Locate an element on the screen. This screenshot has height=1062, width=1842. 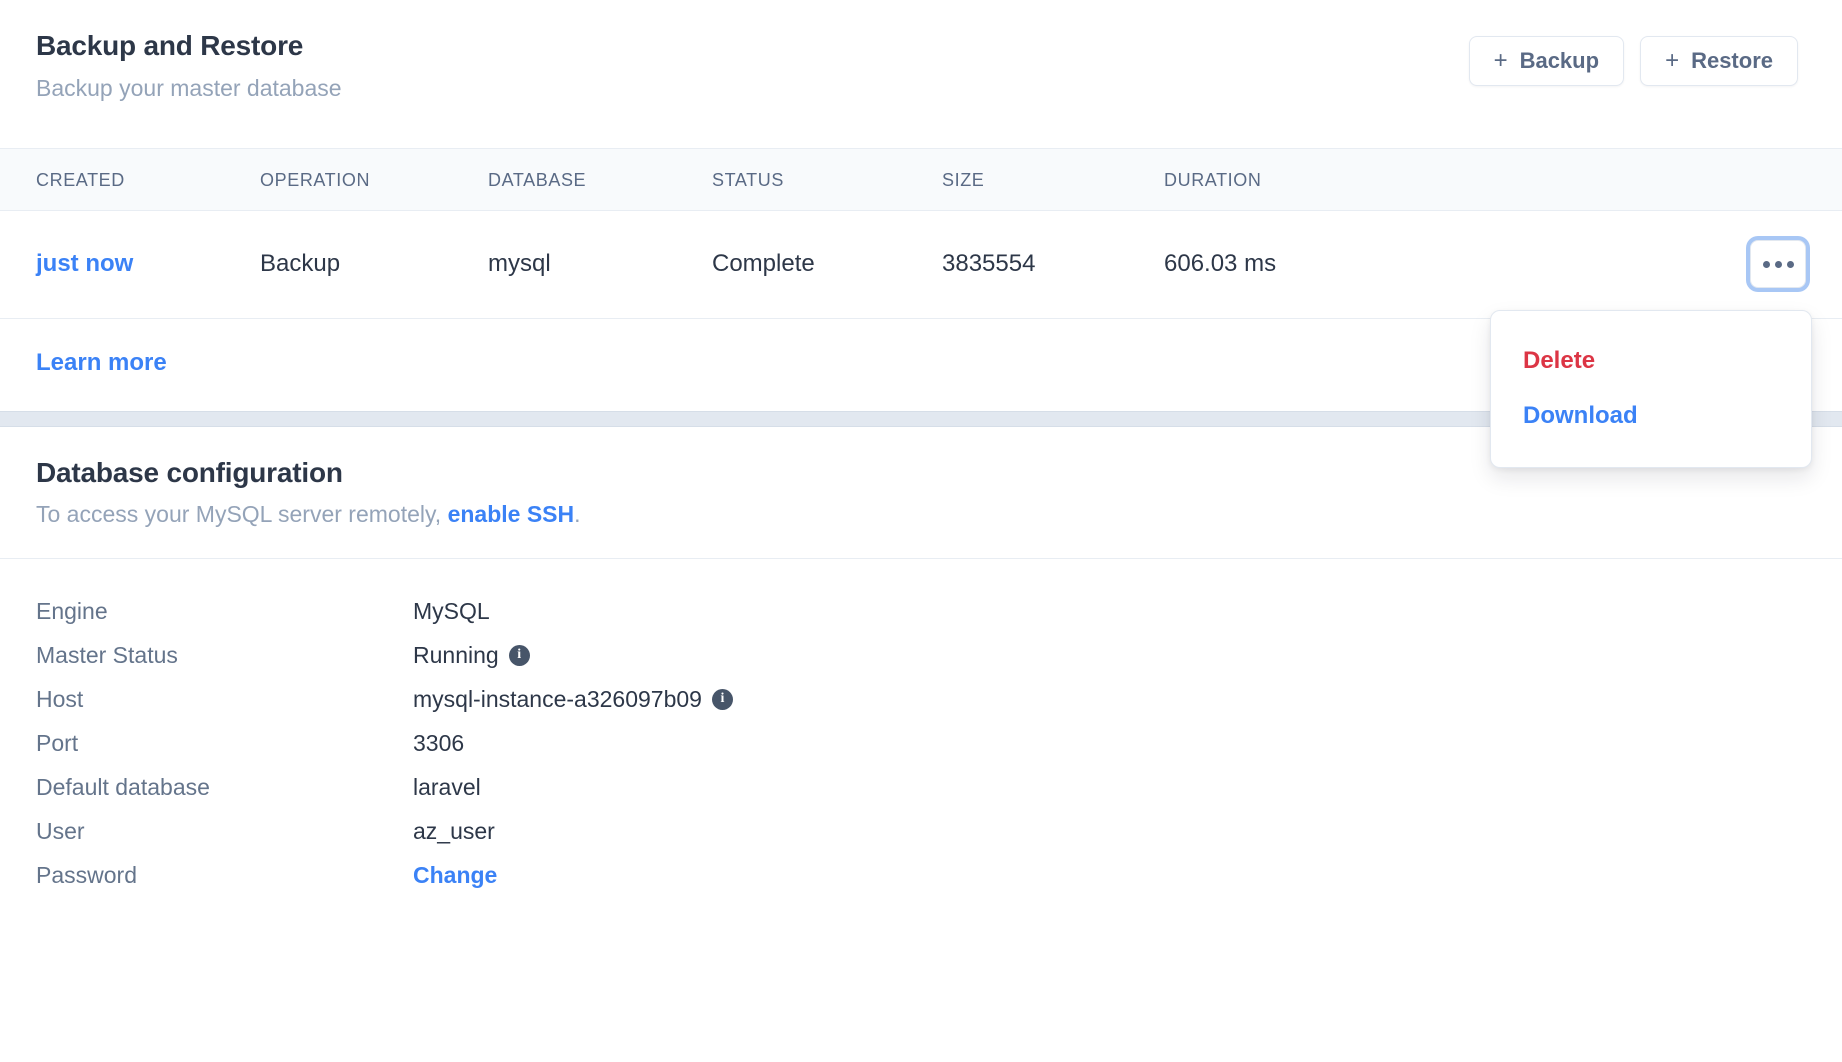
config-row-password: Password Change is located at coordinates (921, 875).